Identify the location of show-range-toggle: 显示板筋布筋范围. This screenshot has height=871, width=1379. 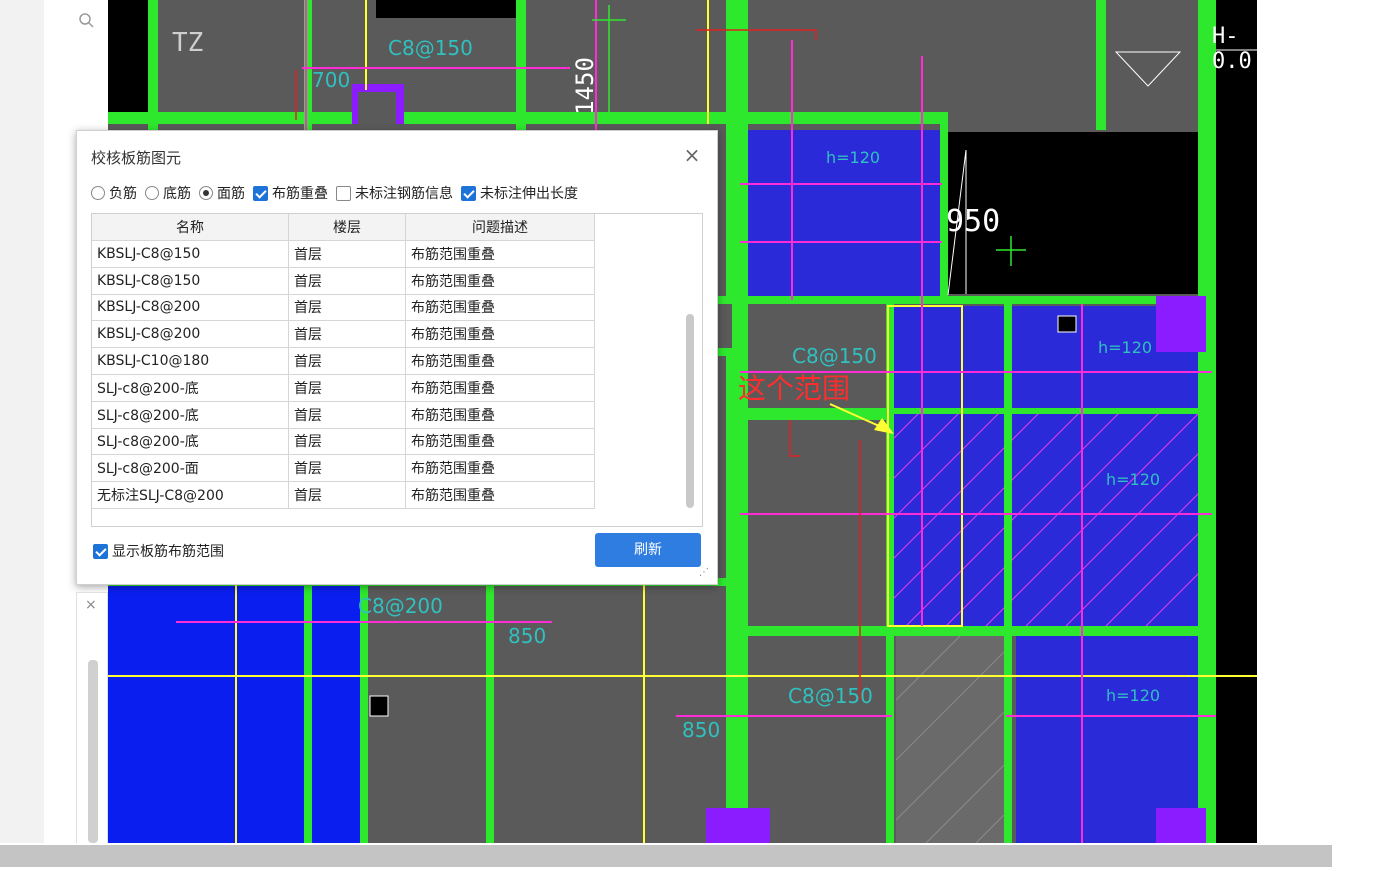
(158, 551).